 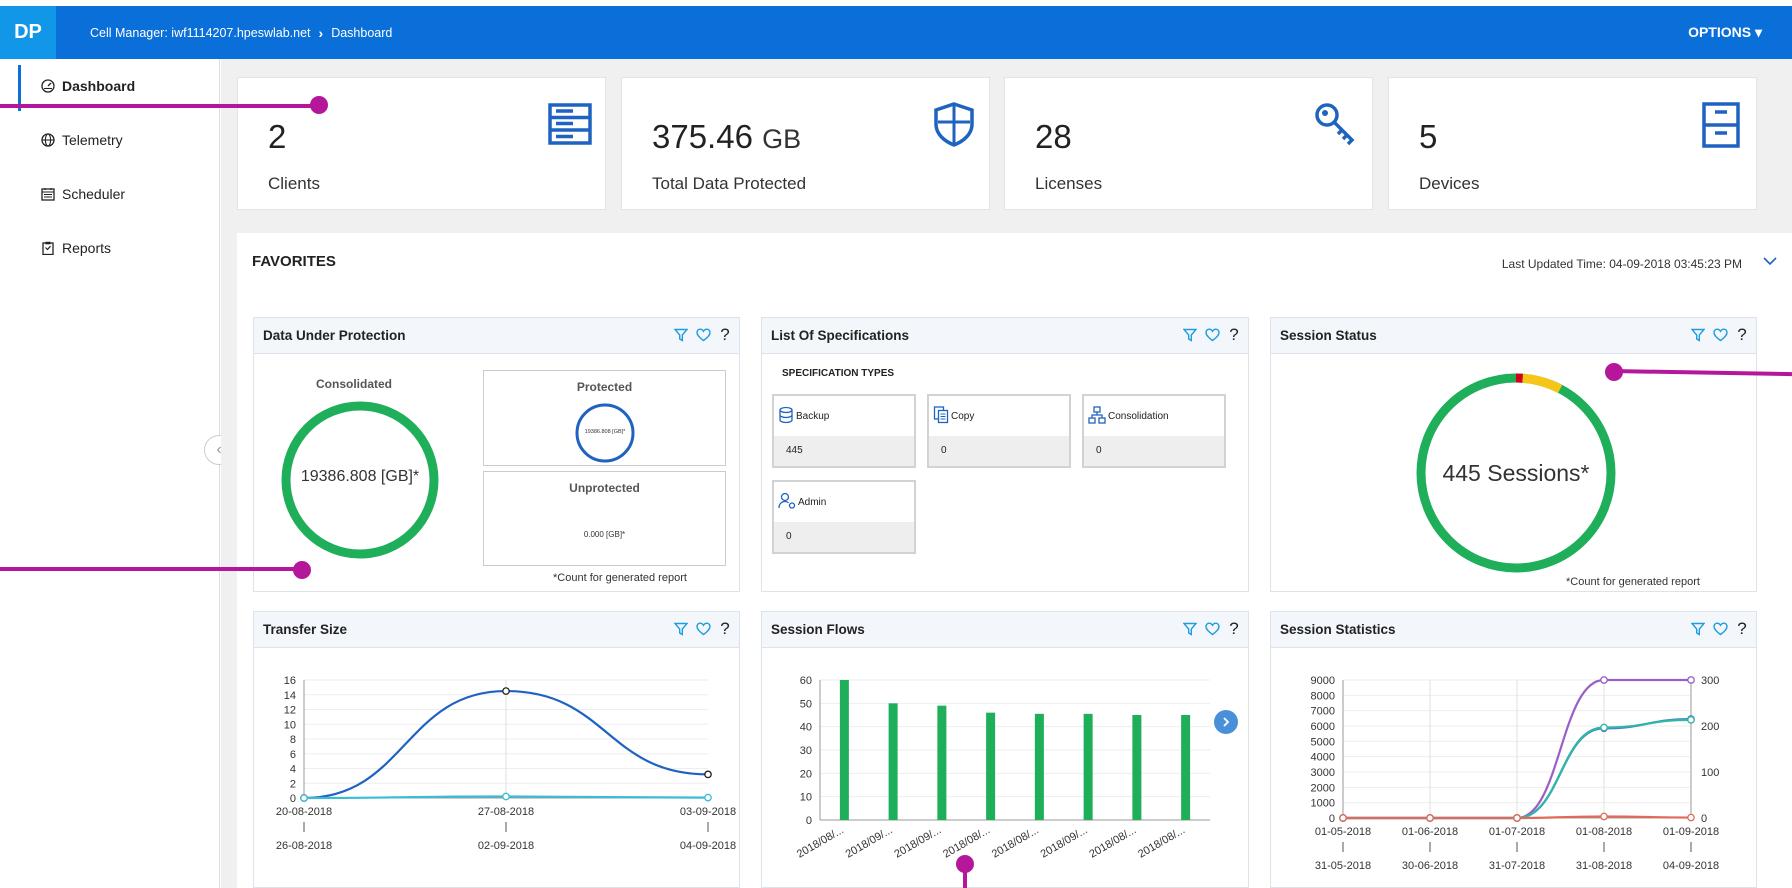 I want to click on y-tick-label: 16, so click(x=290, y=681).